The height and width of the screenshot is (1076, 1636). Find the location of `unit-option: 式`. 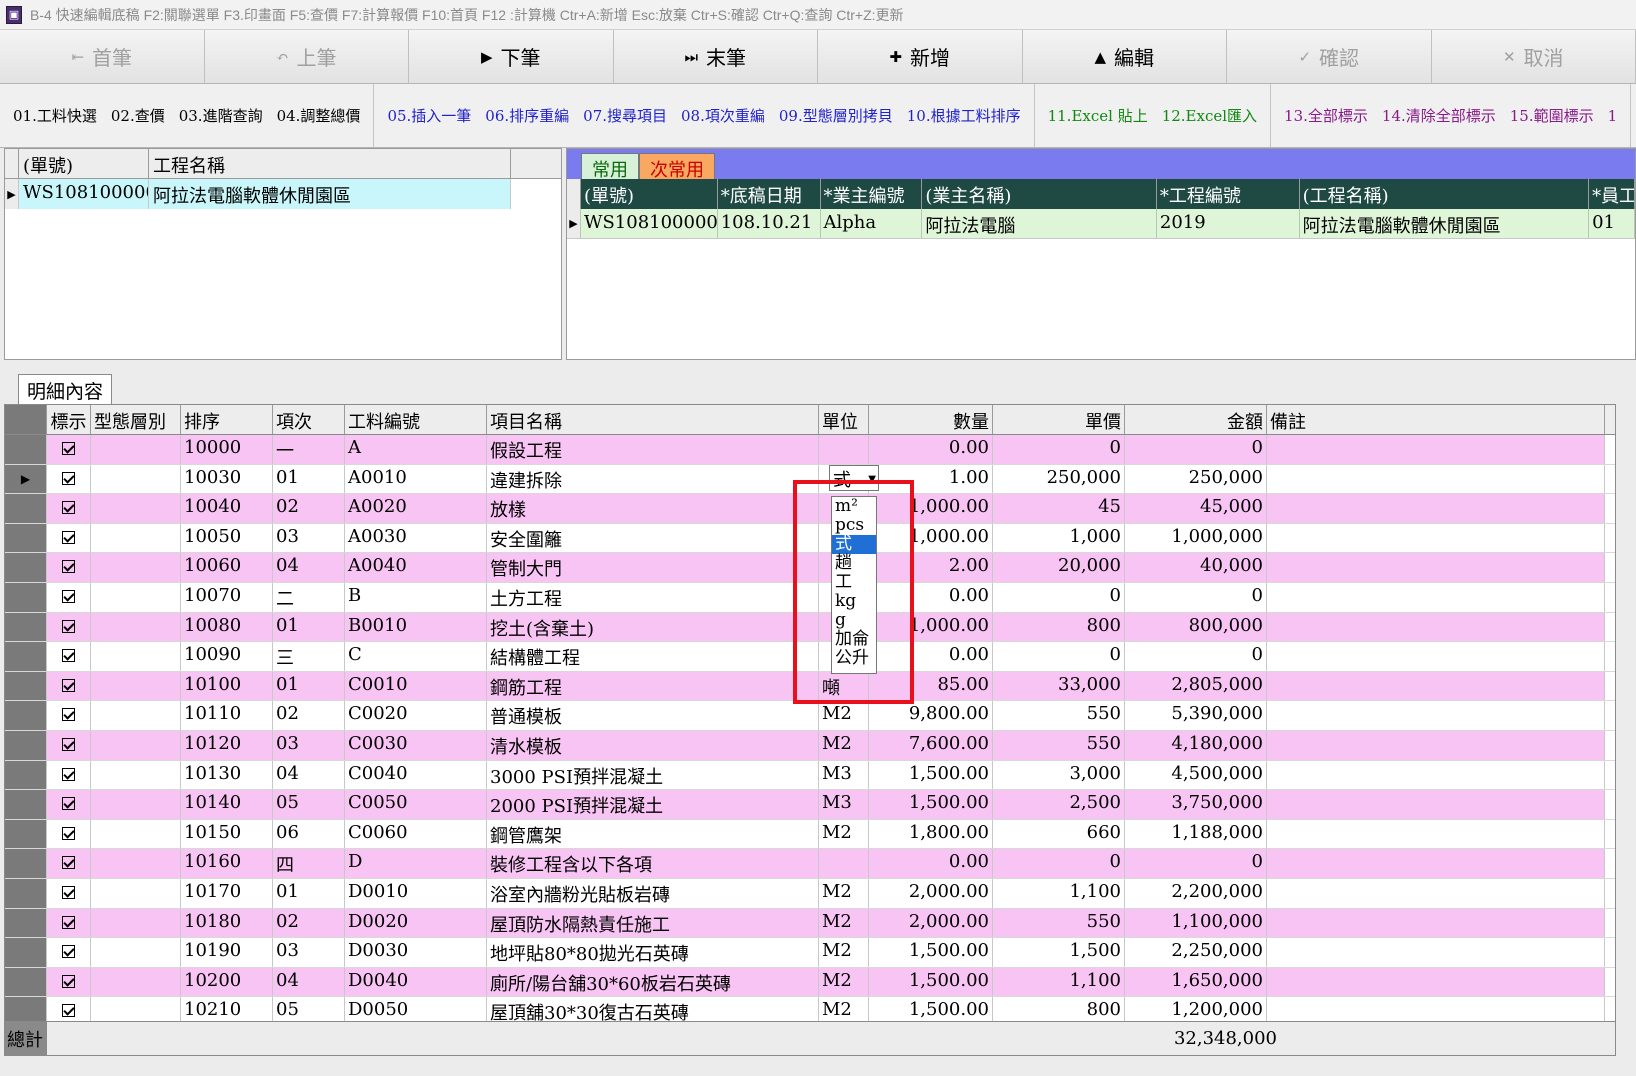

unit-option: 式 is located at coordinates (854, 544).